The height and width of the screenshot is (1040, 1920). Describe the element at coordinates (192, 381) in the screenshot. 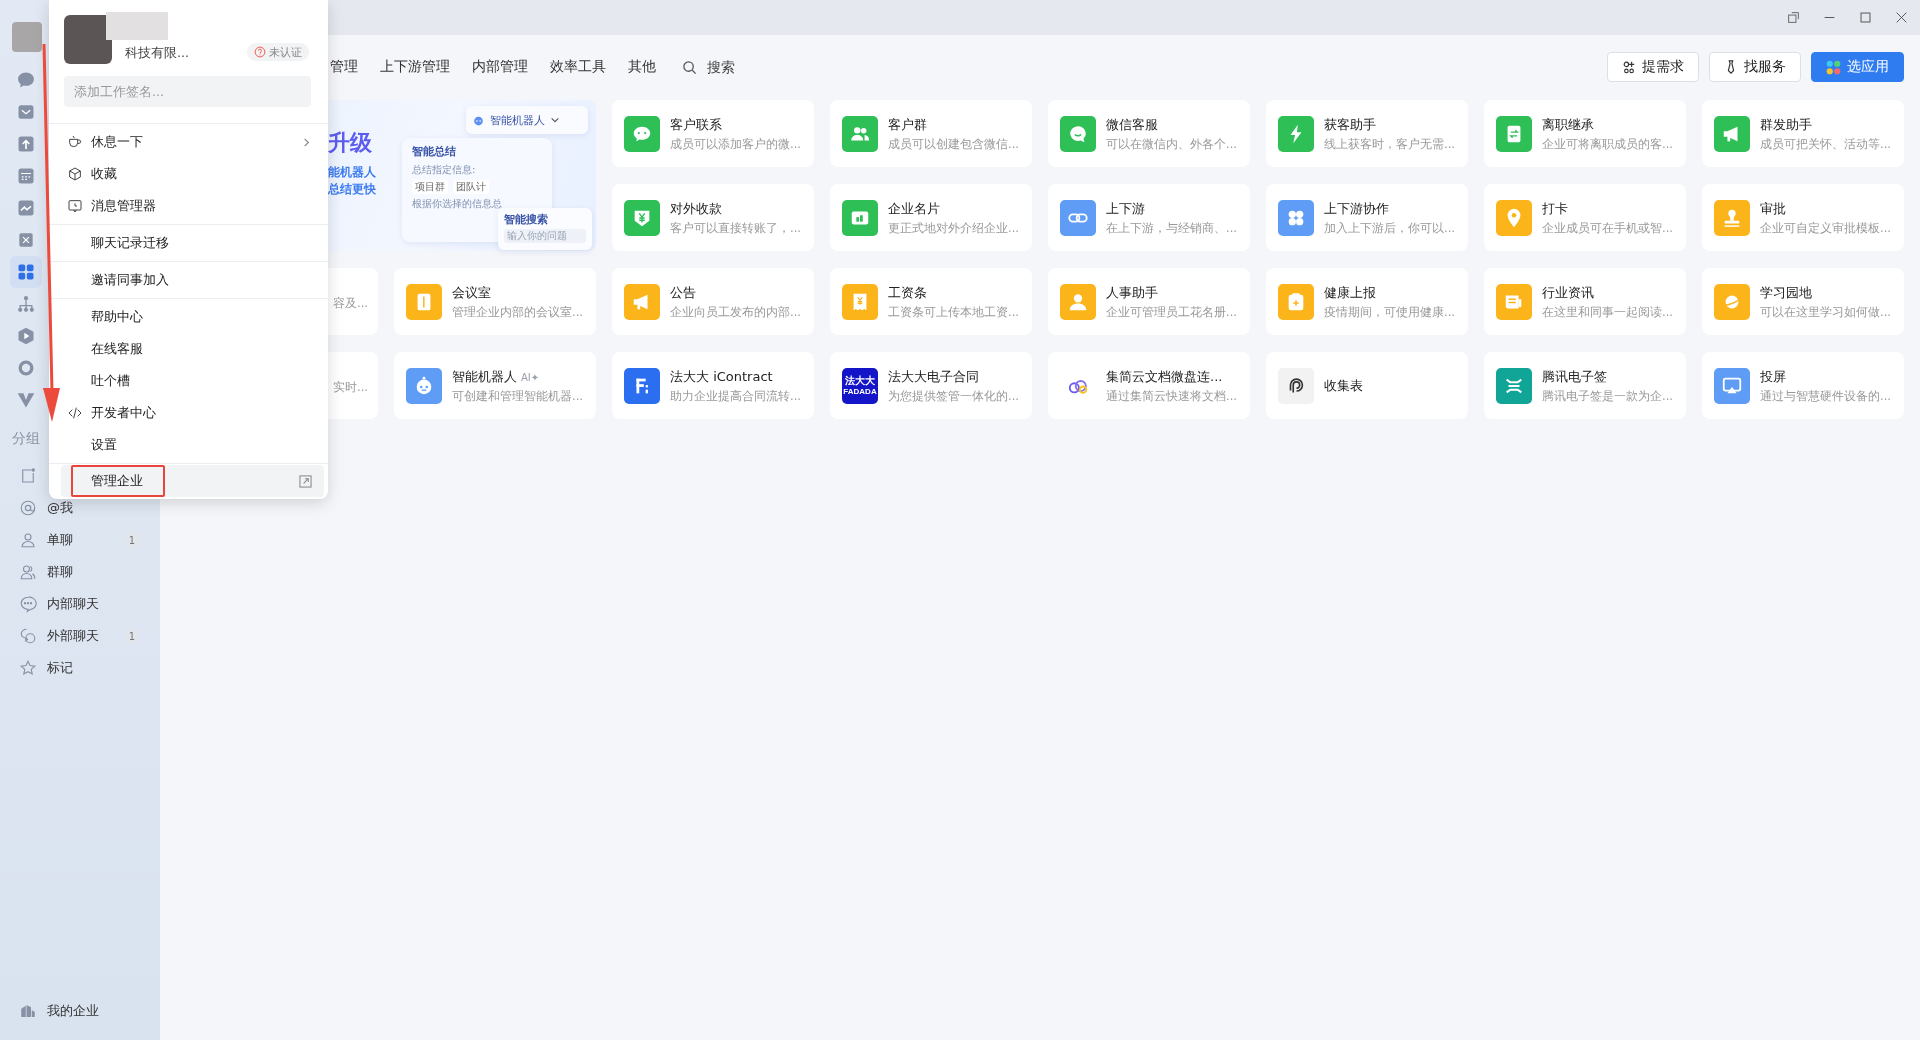

I see `menu-item: 吐个槽` at that location.